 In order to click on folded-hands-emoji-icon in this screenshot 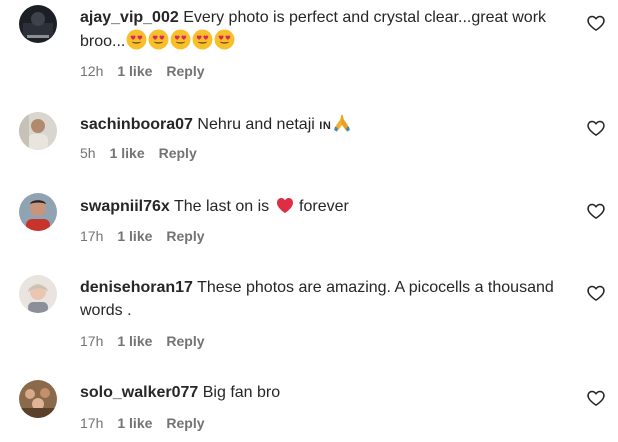, I will do `click(342, 126)`.